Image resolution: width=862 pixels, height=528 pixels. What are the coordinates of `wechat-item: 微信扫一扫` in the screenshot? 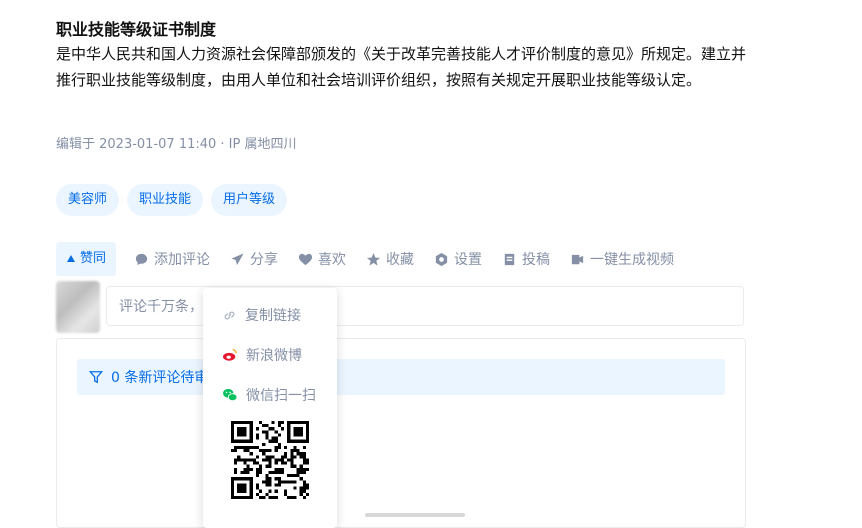 It's located at (269, 395).